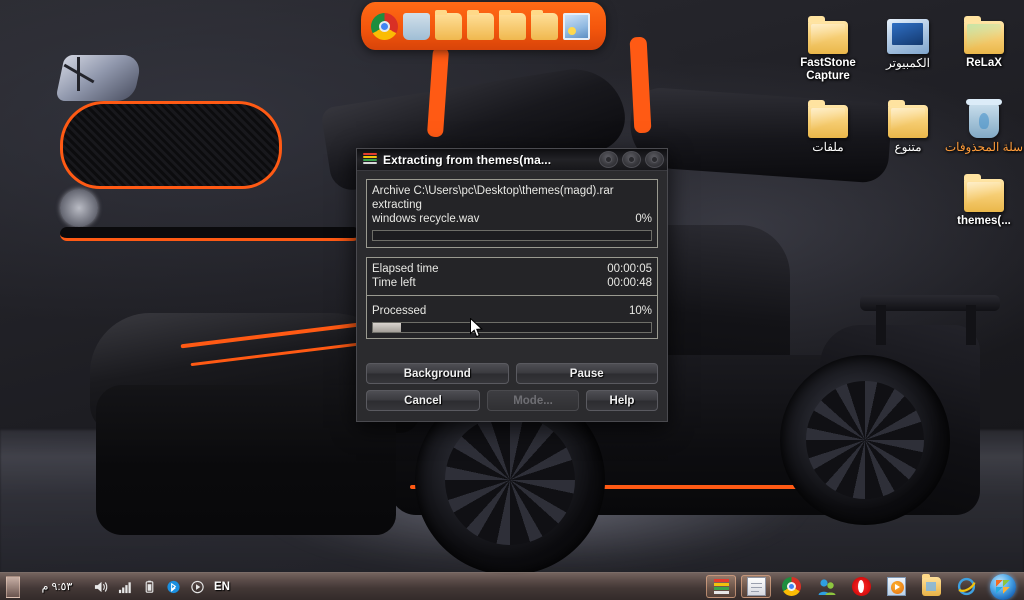  I want to click on notepad-icon, so click(756, 586).